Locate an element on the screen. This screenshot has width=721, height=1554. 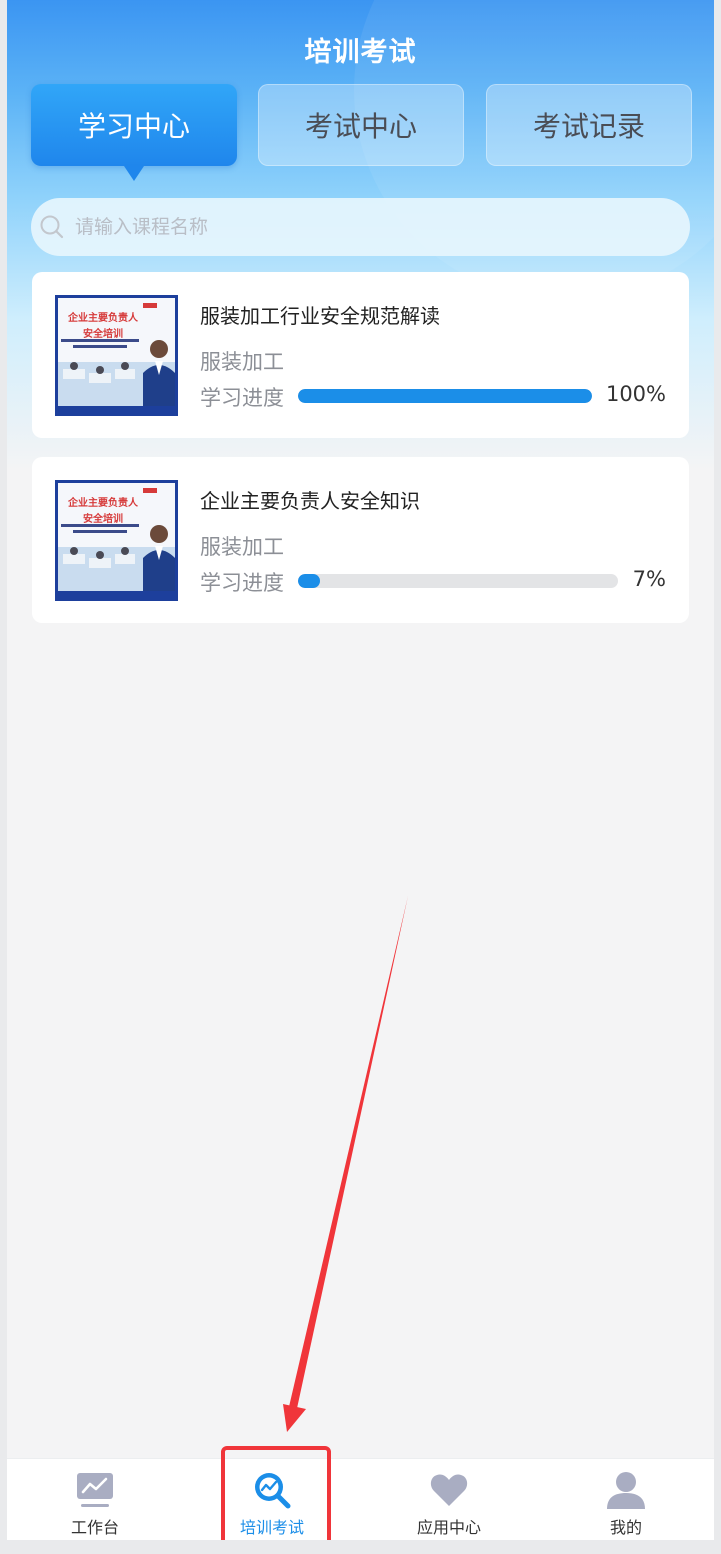
course-card: 企业主要负责人 安全培训 企业主要负责人安全知识 服装加工 学习进度 7% is located at coordinates (360, 540).